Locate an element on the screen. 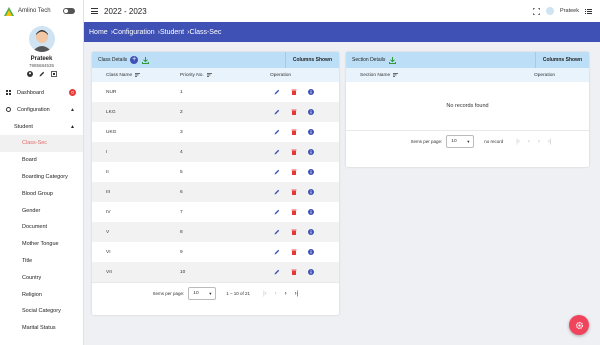  card-title: Section Details is located at coordinates (369, 60).